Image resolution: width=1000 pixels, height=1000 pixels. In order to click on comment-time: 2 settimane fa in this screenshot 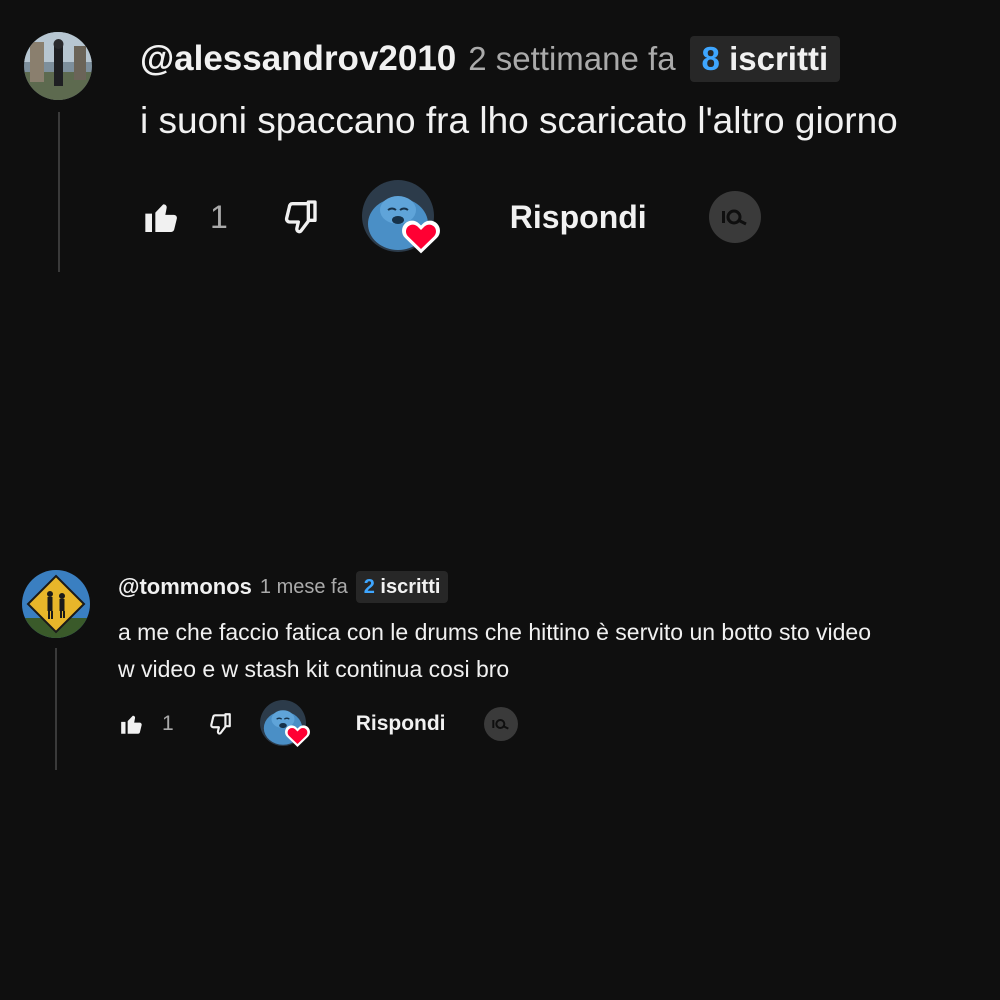, I will do `click(571, 59)`.